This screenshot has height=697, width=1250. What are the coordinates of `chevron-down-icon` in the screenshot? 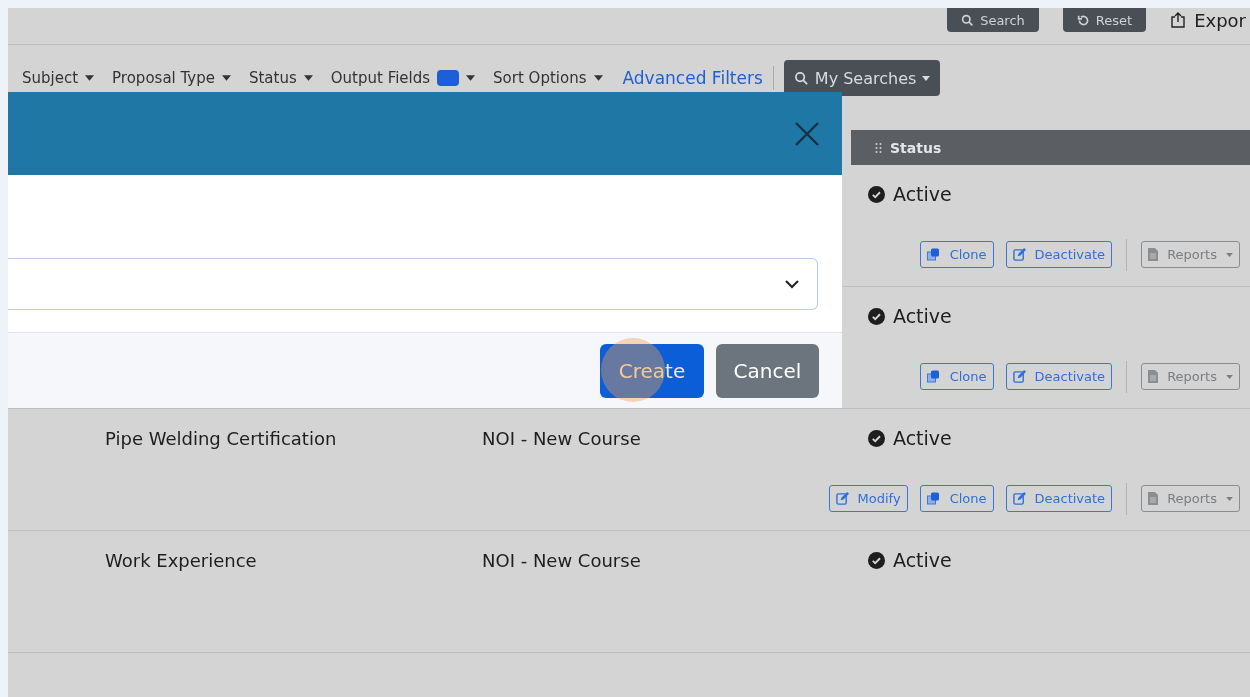 It's located at (792, 284).